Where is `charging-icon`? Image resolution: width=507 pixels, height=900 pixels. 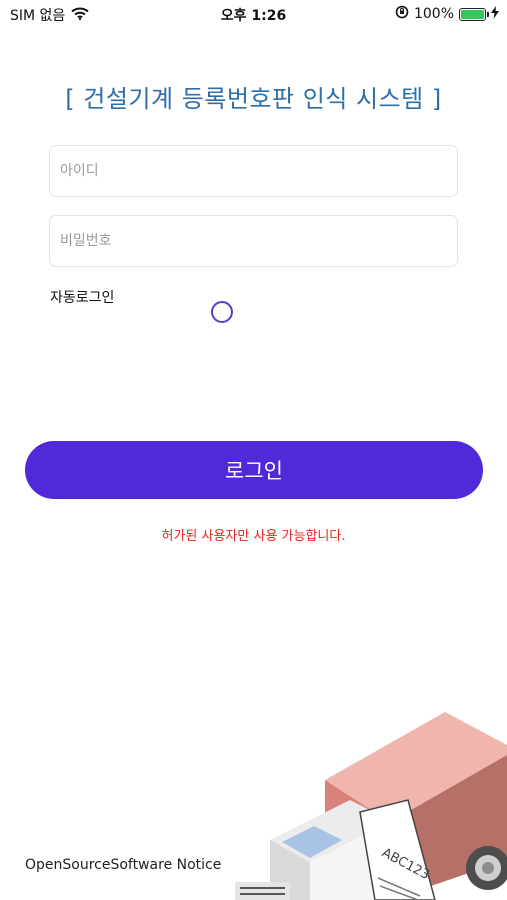
charging-icon is located at coordinates (495, 14).